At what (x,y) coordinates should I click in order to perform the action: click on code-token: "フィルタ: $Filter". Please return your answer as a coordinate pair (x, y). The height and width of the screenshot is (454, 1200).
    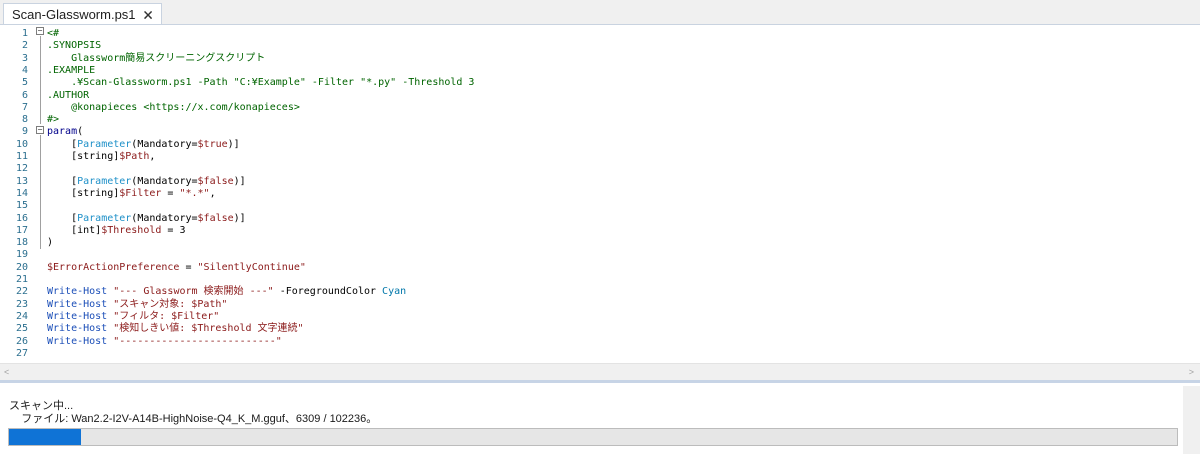
    Looking at the image, I should click on (166, 316).